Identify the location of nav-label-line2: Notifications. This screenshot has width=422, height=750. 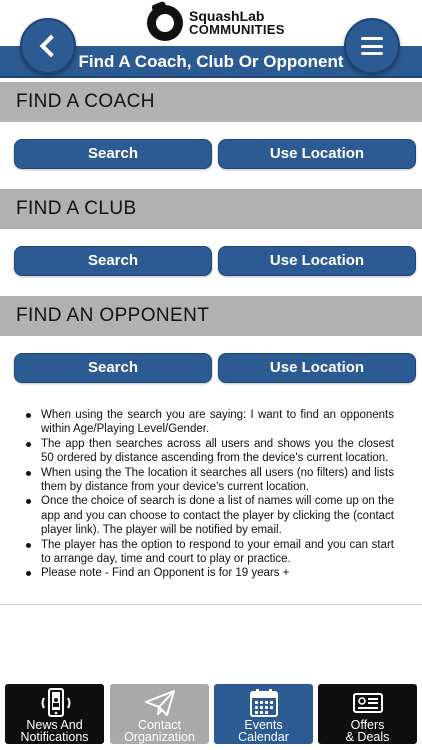
(54, 737).